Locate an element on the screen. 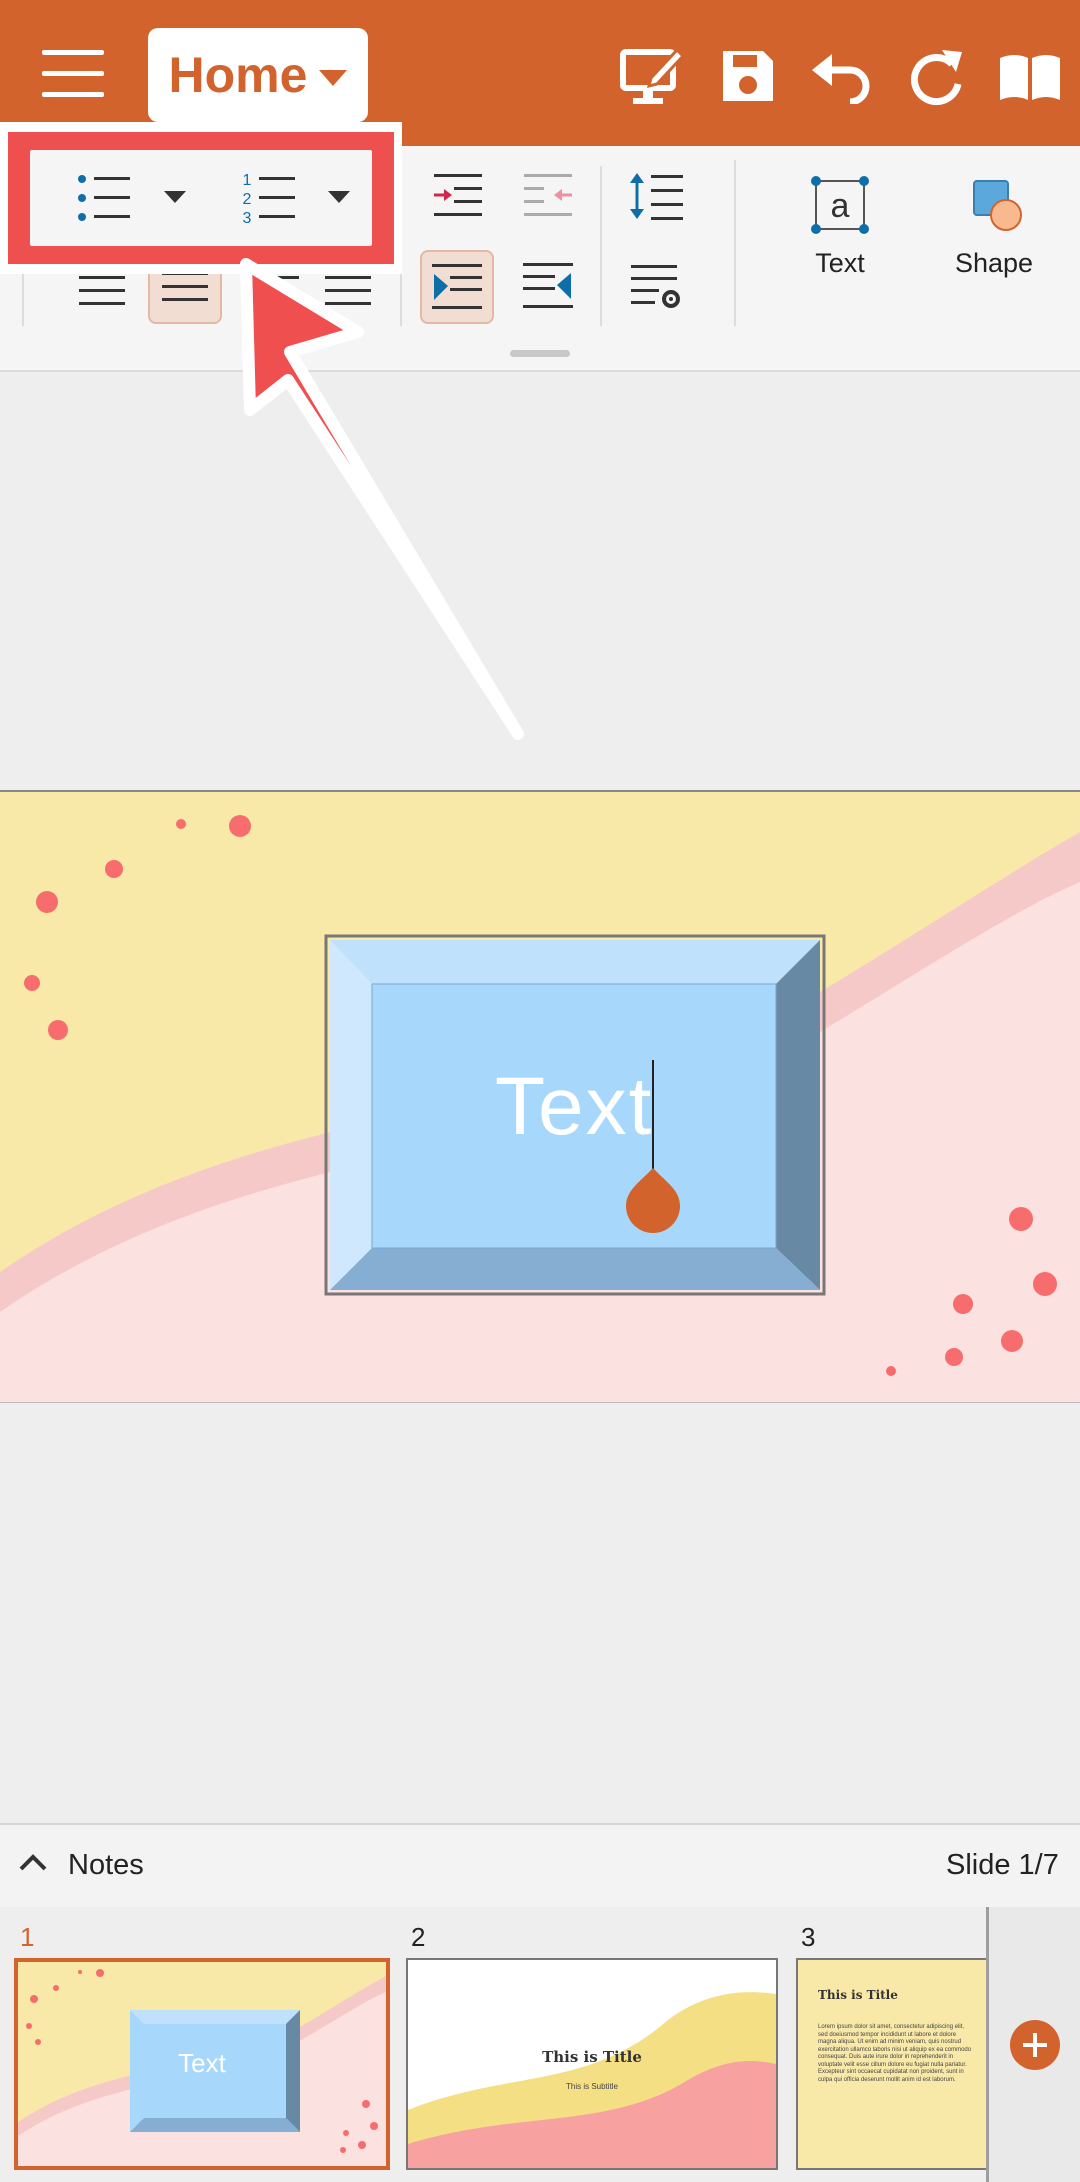 The width and height of the screenshot is (1080, 2182). add-slide-button is located at coordinates (1035, 2045).